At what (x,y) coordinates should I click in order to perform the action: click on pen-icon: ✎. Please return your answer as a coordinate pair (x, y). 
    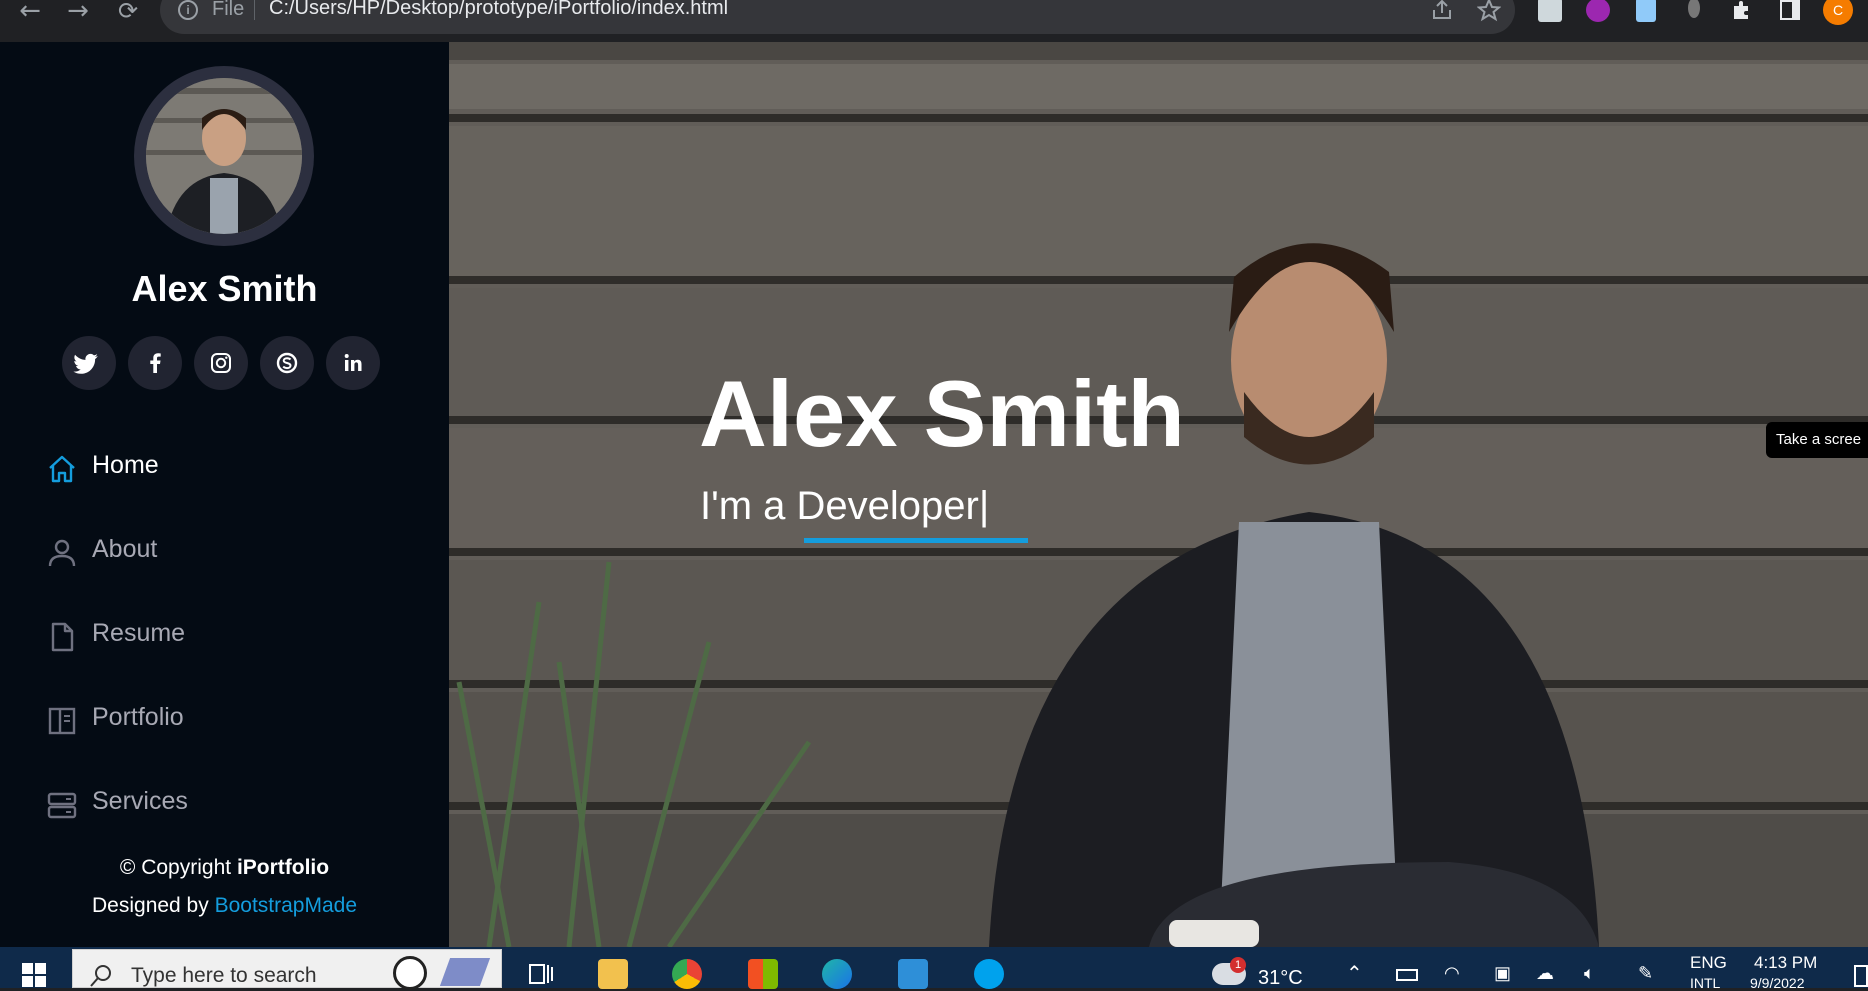
    Looking at the image, I should click on (1645, 973).